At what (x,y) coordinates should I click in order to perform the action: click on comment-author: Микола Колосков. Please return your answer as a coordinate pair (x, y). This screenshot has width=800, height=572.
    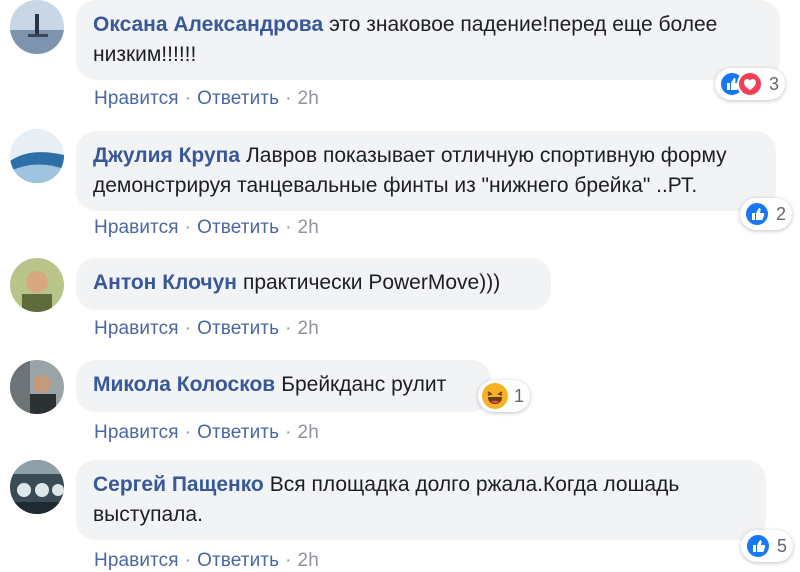
    Looking at the image, I should click on (184, 384).